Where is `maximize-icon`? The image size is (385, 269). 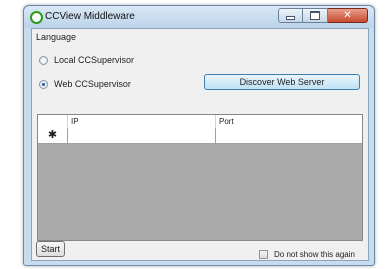
maximize-icon is located at coordinates (315, 15).